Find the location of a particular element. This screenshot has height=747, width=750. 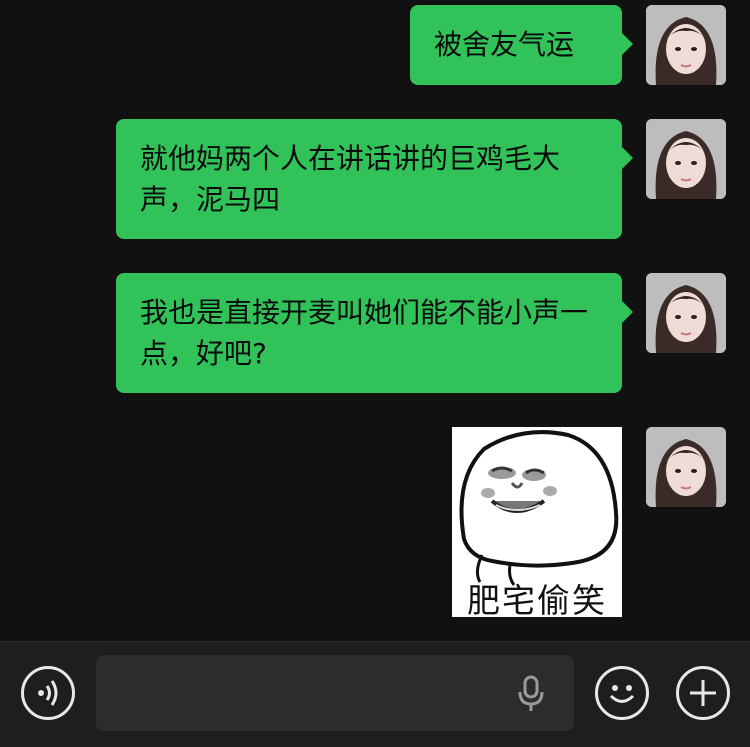

message-text: 被舍友气运 is located at coordinates (504, 44).